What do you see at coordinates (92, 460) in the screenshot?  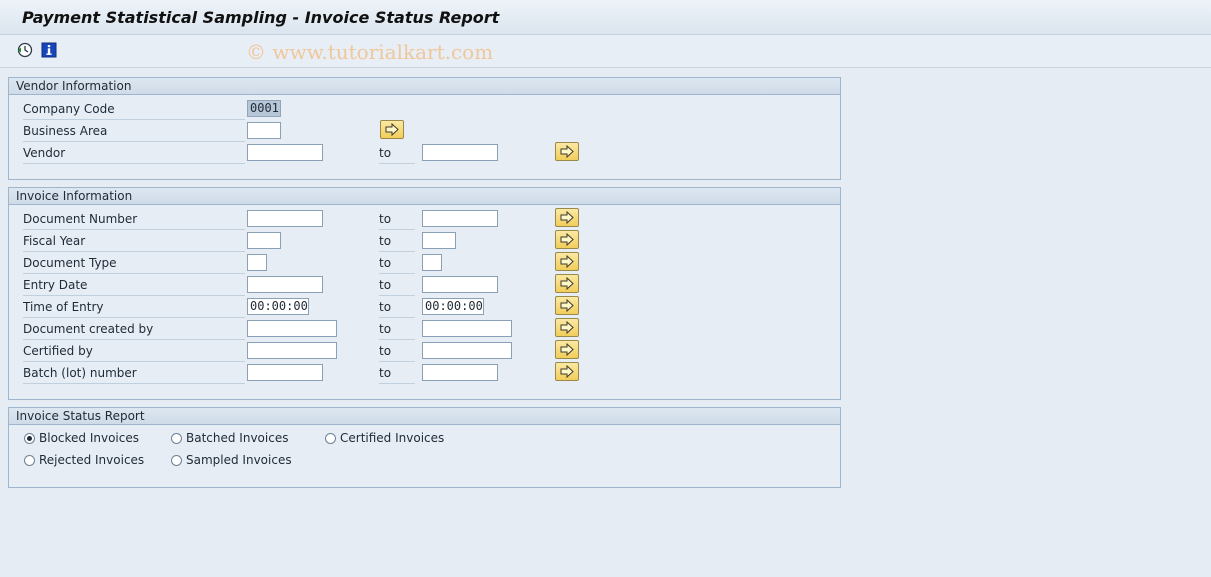 I see `radio-label-rejected-invoices: Rejected Invoices` at bounding box center [92, 460].